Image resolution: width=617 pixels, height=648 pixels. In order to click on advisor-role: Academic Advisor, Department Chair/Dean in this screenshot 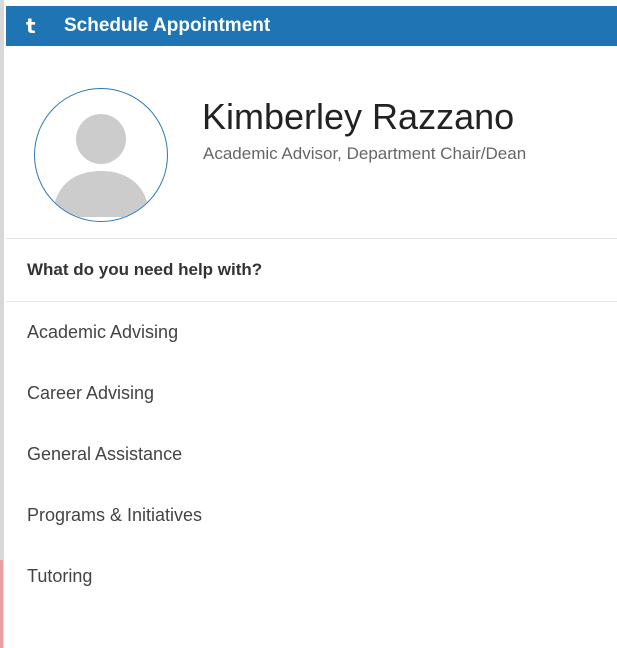, I will do `click(365, 153)`.